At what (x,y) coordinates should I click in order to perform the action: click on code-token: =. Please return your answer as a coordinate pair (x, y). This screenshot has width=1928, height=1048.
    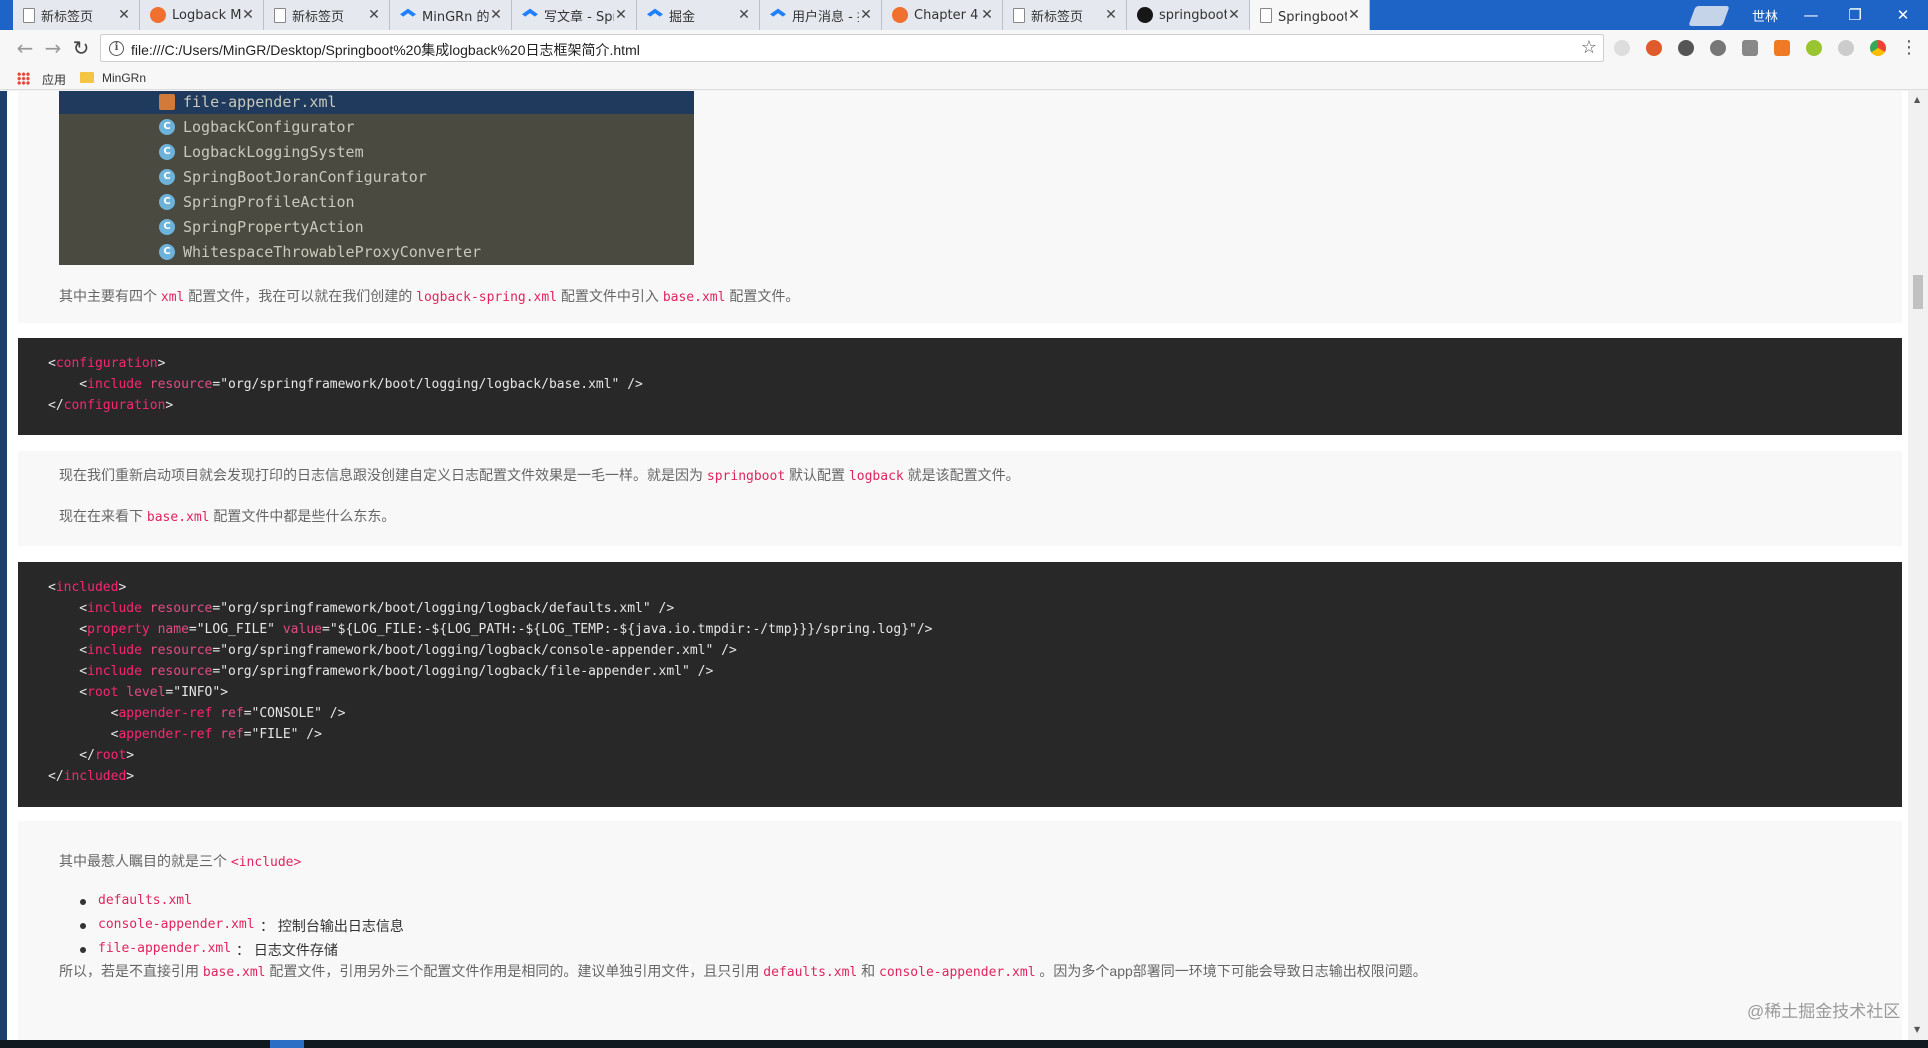
    Looking at the image, I should click on (247, 734).